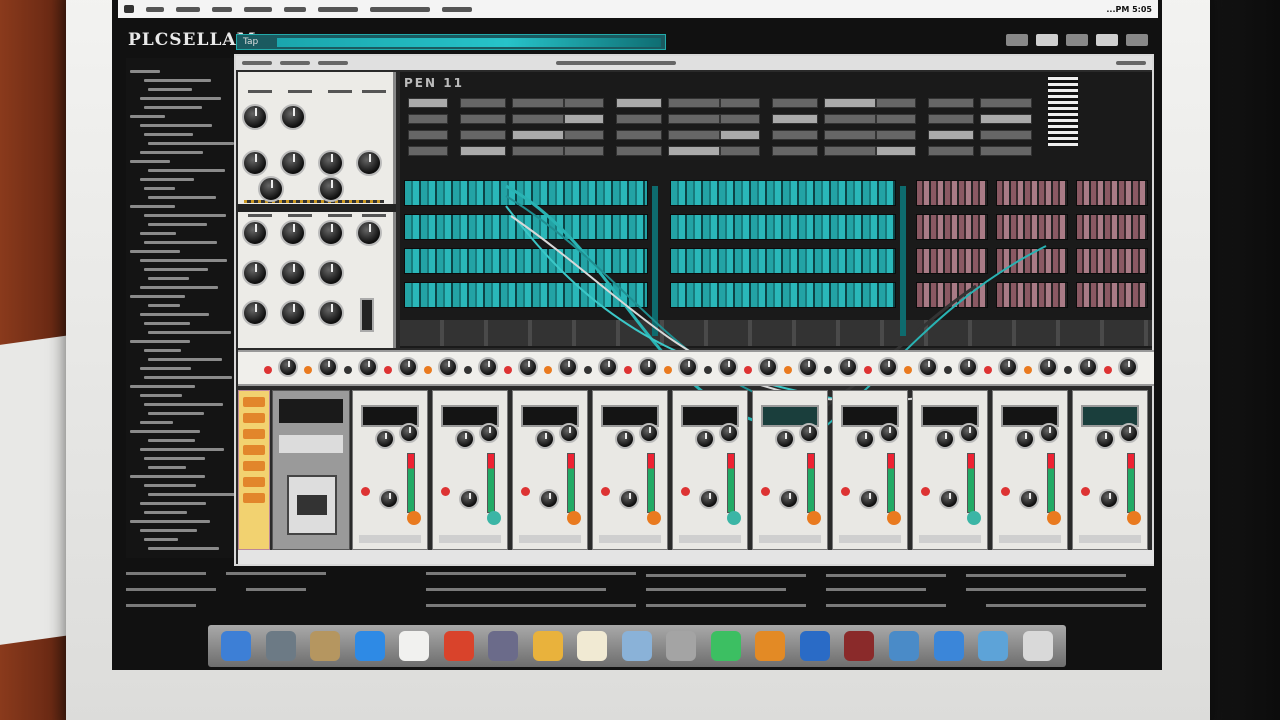  Describe the element at coordinates (1037, 646) in the screenshot. I see `trash-icon` at that location.